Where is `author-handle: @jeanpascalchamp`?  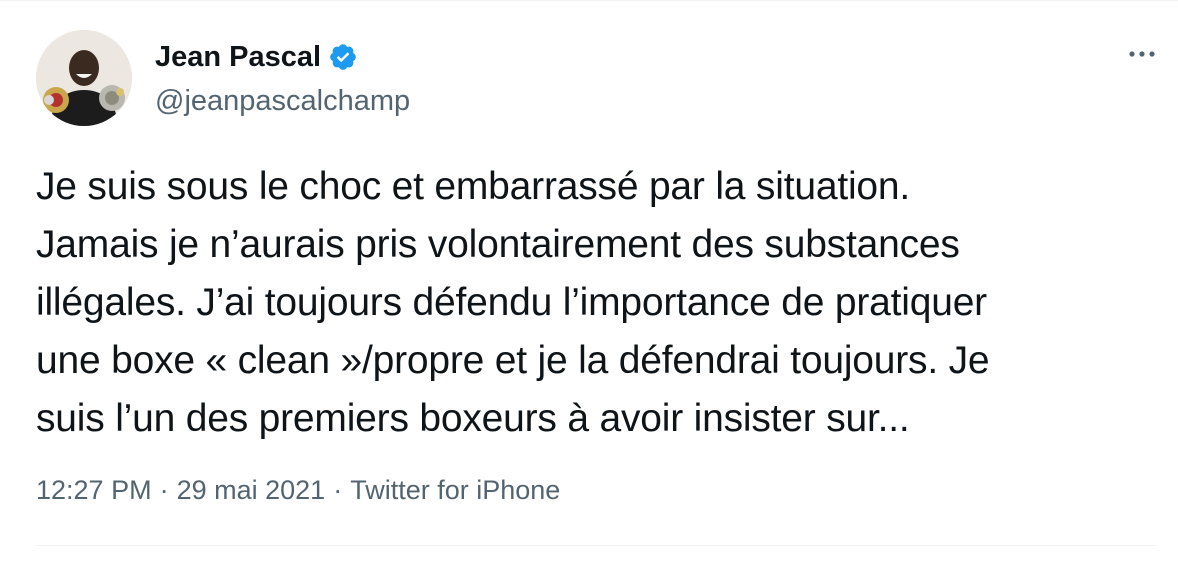
author-handle: @jeanpascalchamp is located at coordinates (282, 101).